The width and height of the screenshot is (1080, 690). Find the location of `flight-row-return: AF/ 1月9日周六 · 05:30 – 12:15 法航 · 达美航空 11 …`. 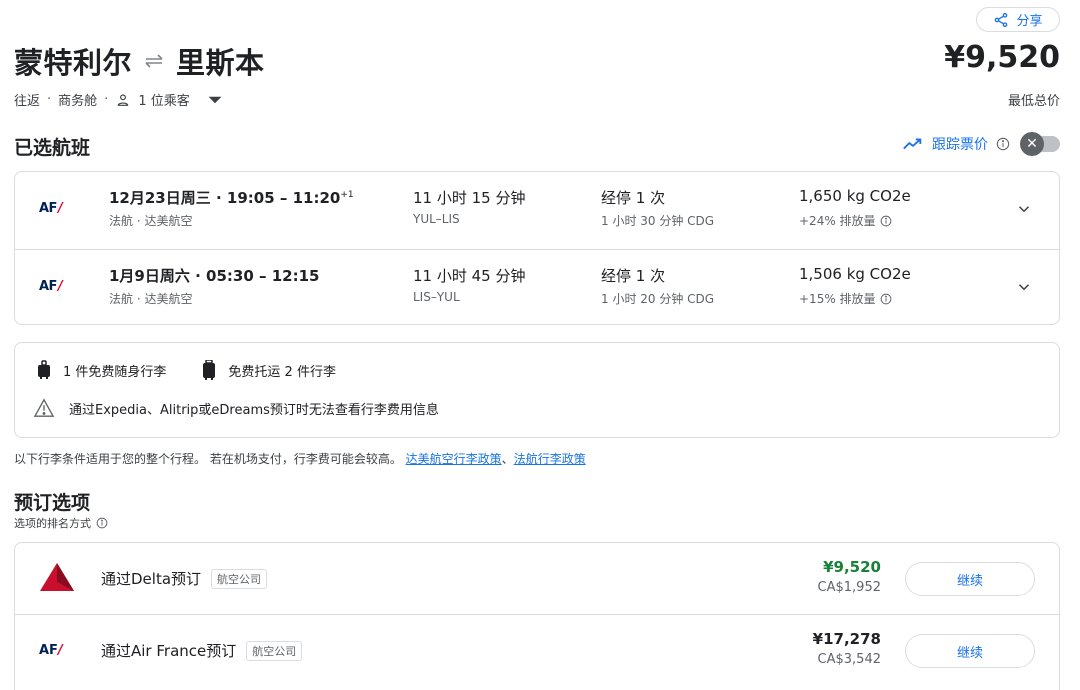

flight-row-return: AF/ 1月9日周六 · 05:30 – 12:15 法航 · 达美航空 11 … is located at coordinates (537, 287).